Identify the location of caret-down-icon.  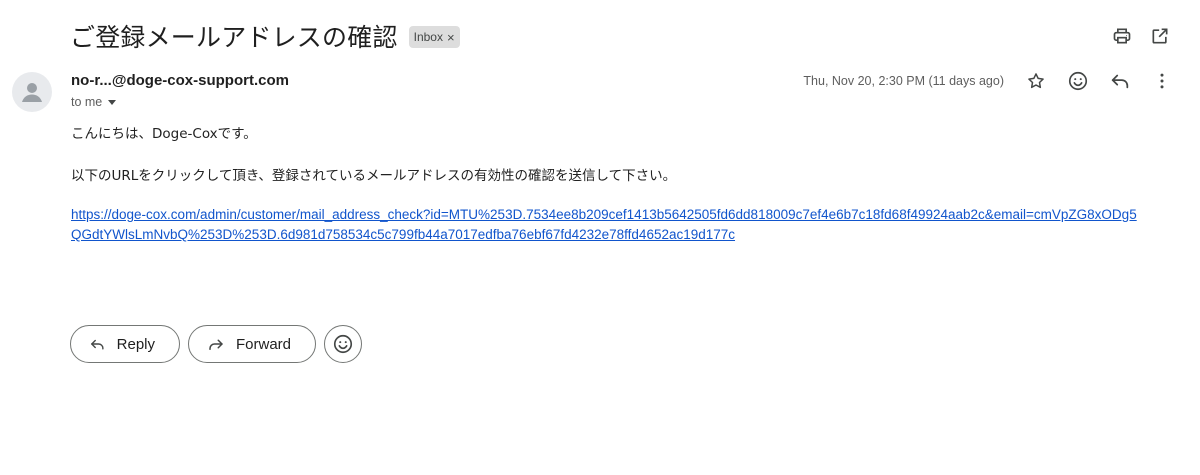
(112, 102).